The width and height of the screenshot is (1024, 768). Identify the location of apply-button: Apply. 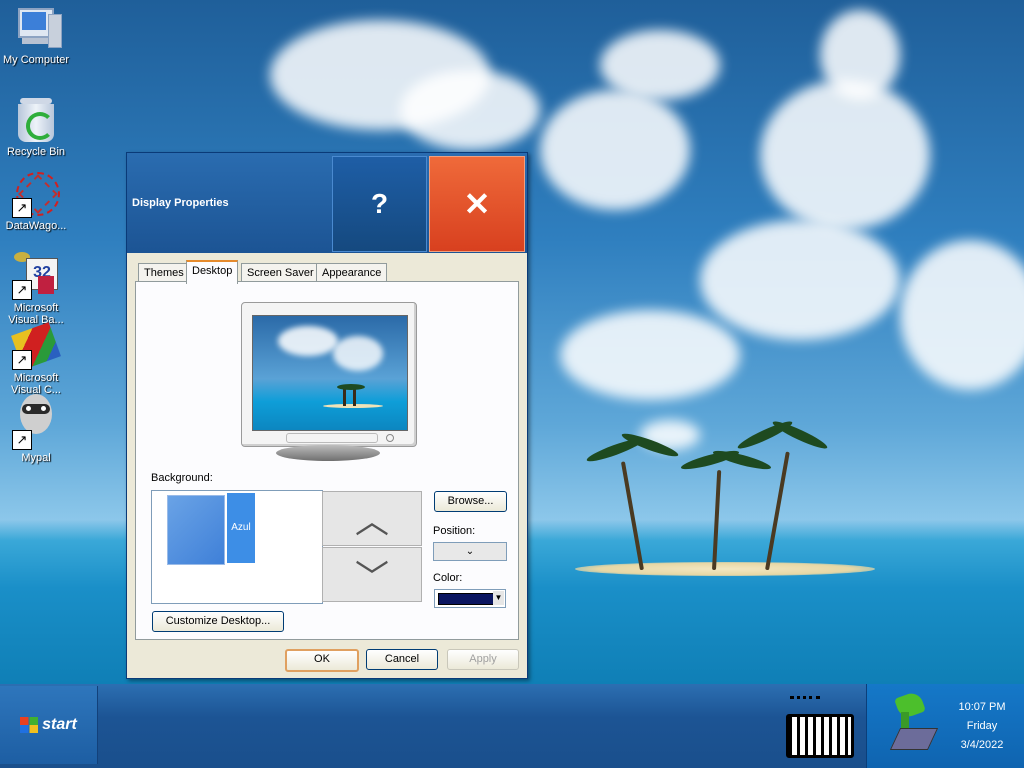
(483, 659).